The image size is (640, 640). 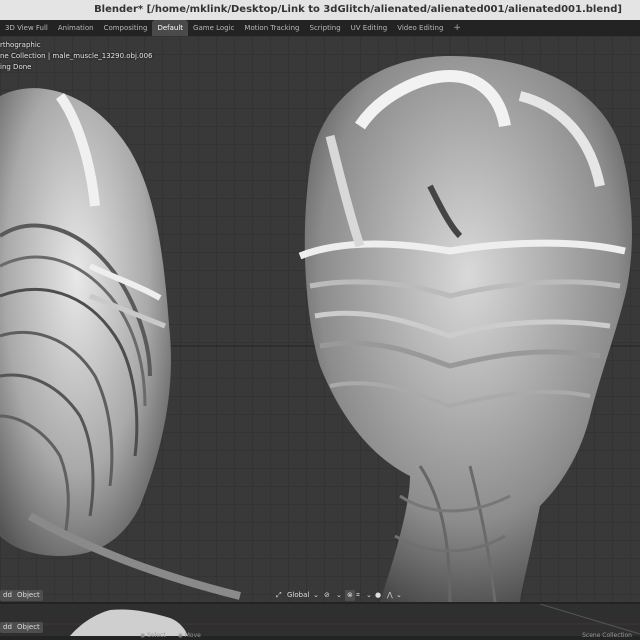 What do you see at coordinates (156, 635) in the screenshot?
I see `status-select-label: Select` at bounding box center [156, 635].